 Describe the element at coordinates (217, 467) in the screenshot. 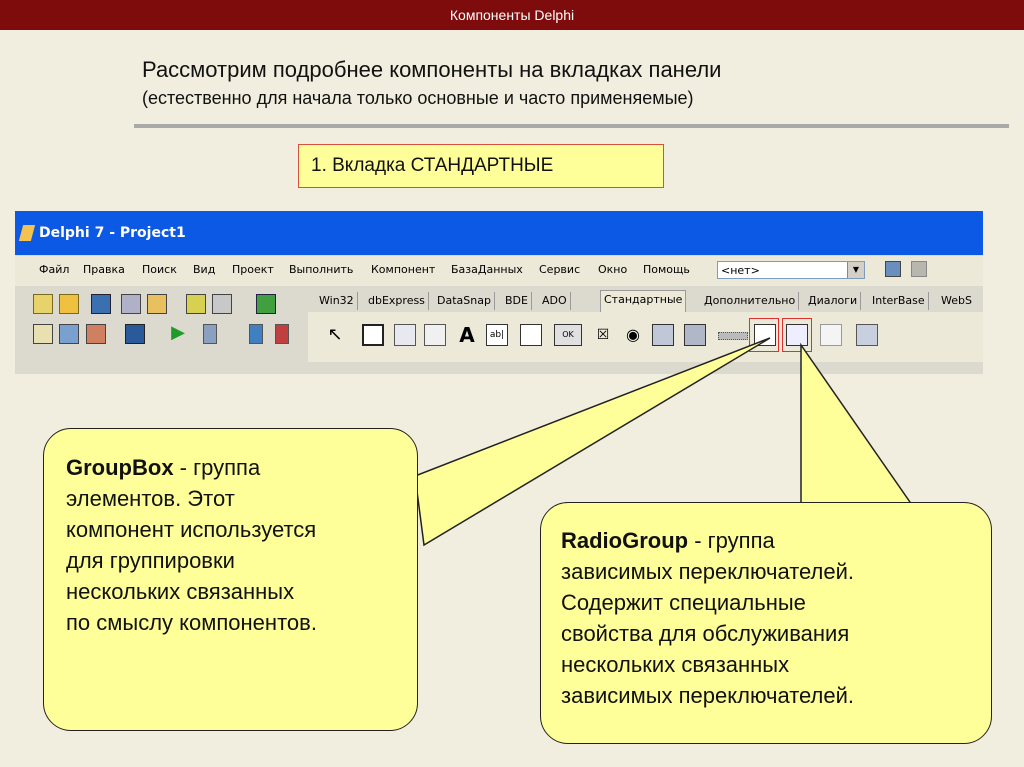

I see `groupbox-dash: - группа` at that location.